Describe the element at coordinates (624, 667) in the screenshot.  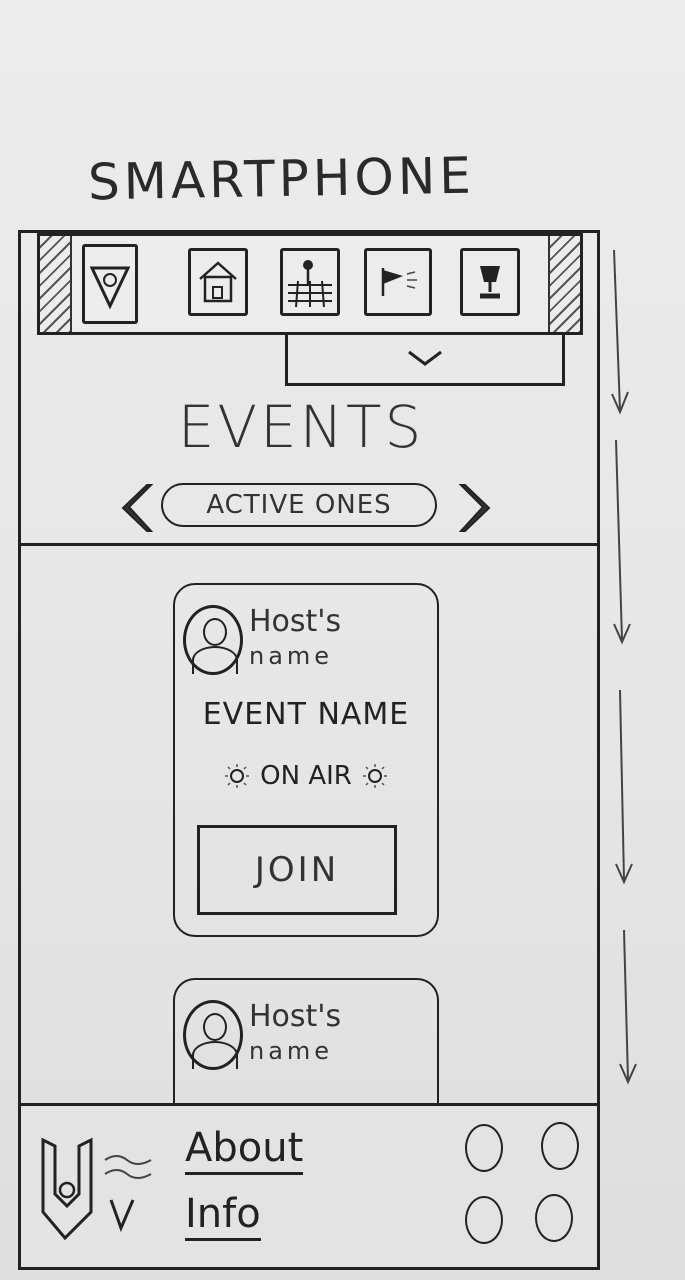
I see `scroll-direction-indicator` at that location.